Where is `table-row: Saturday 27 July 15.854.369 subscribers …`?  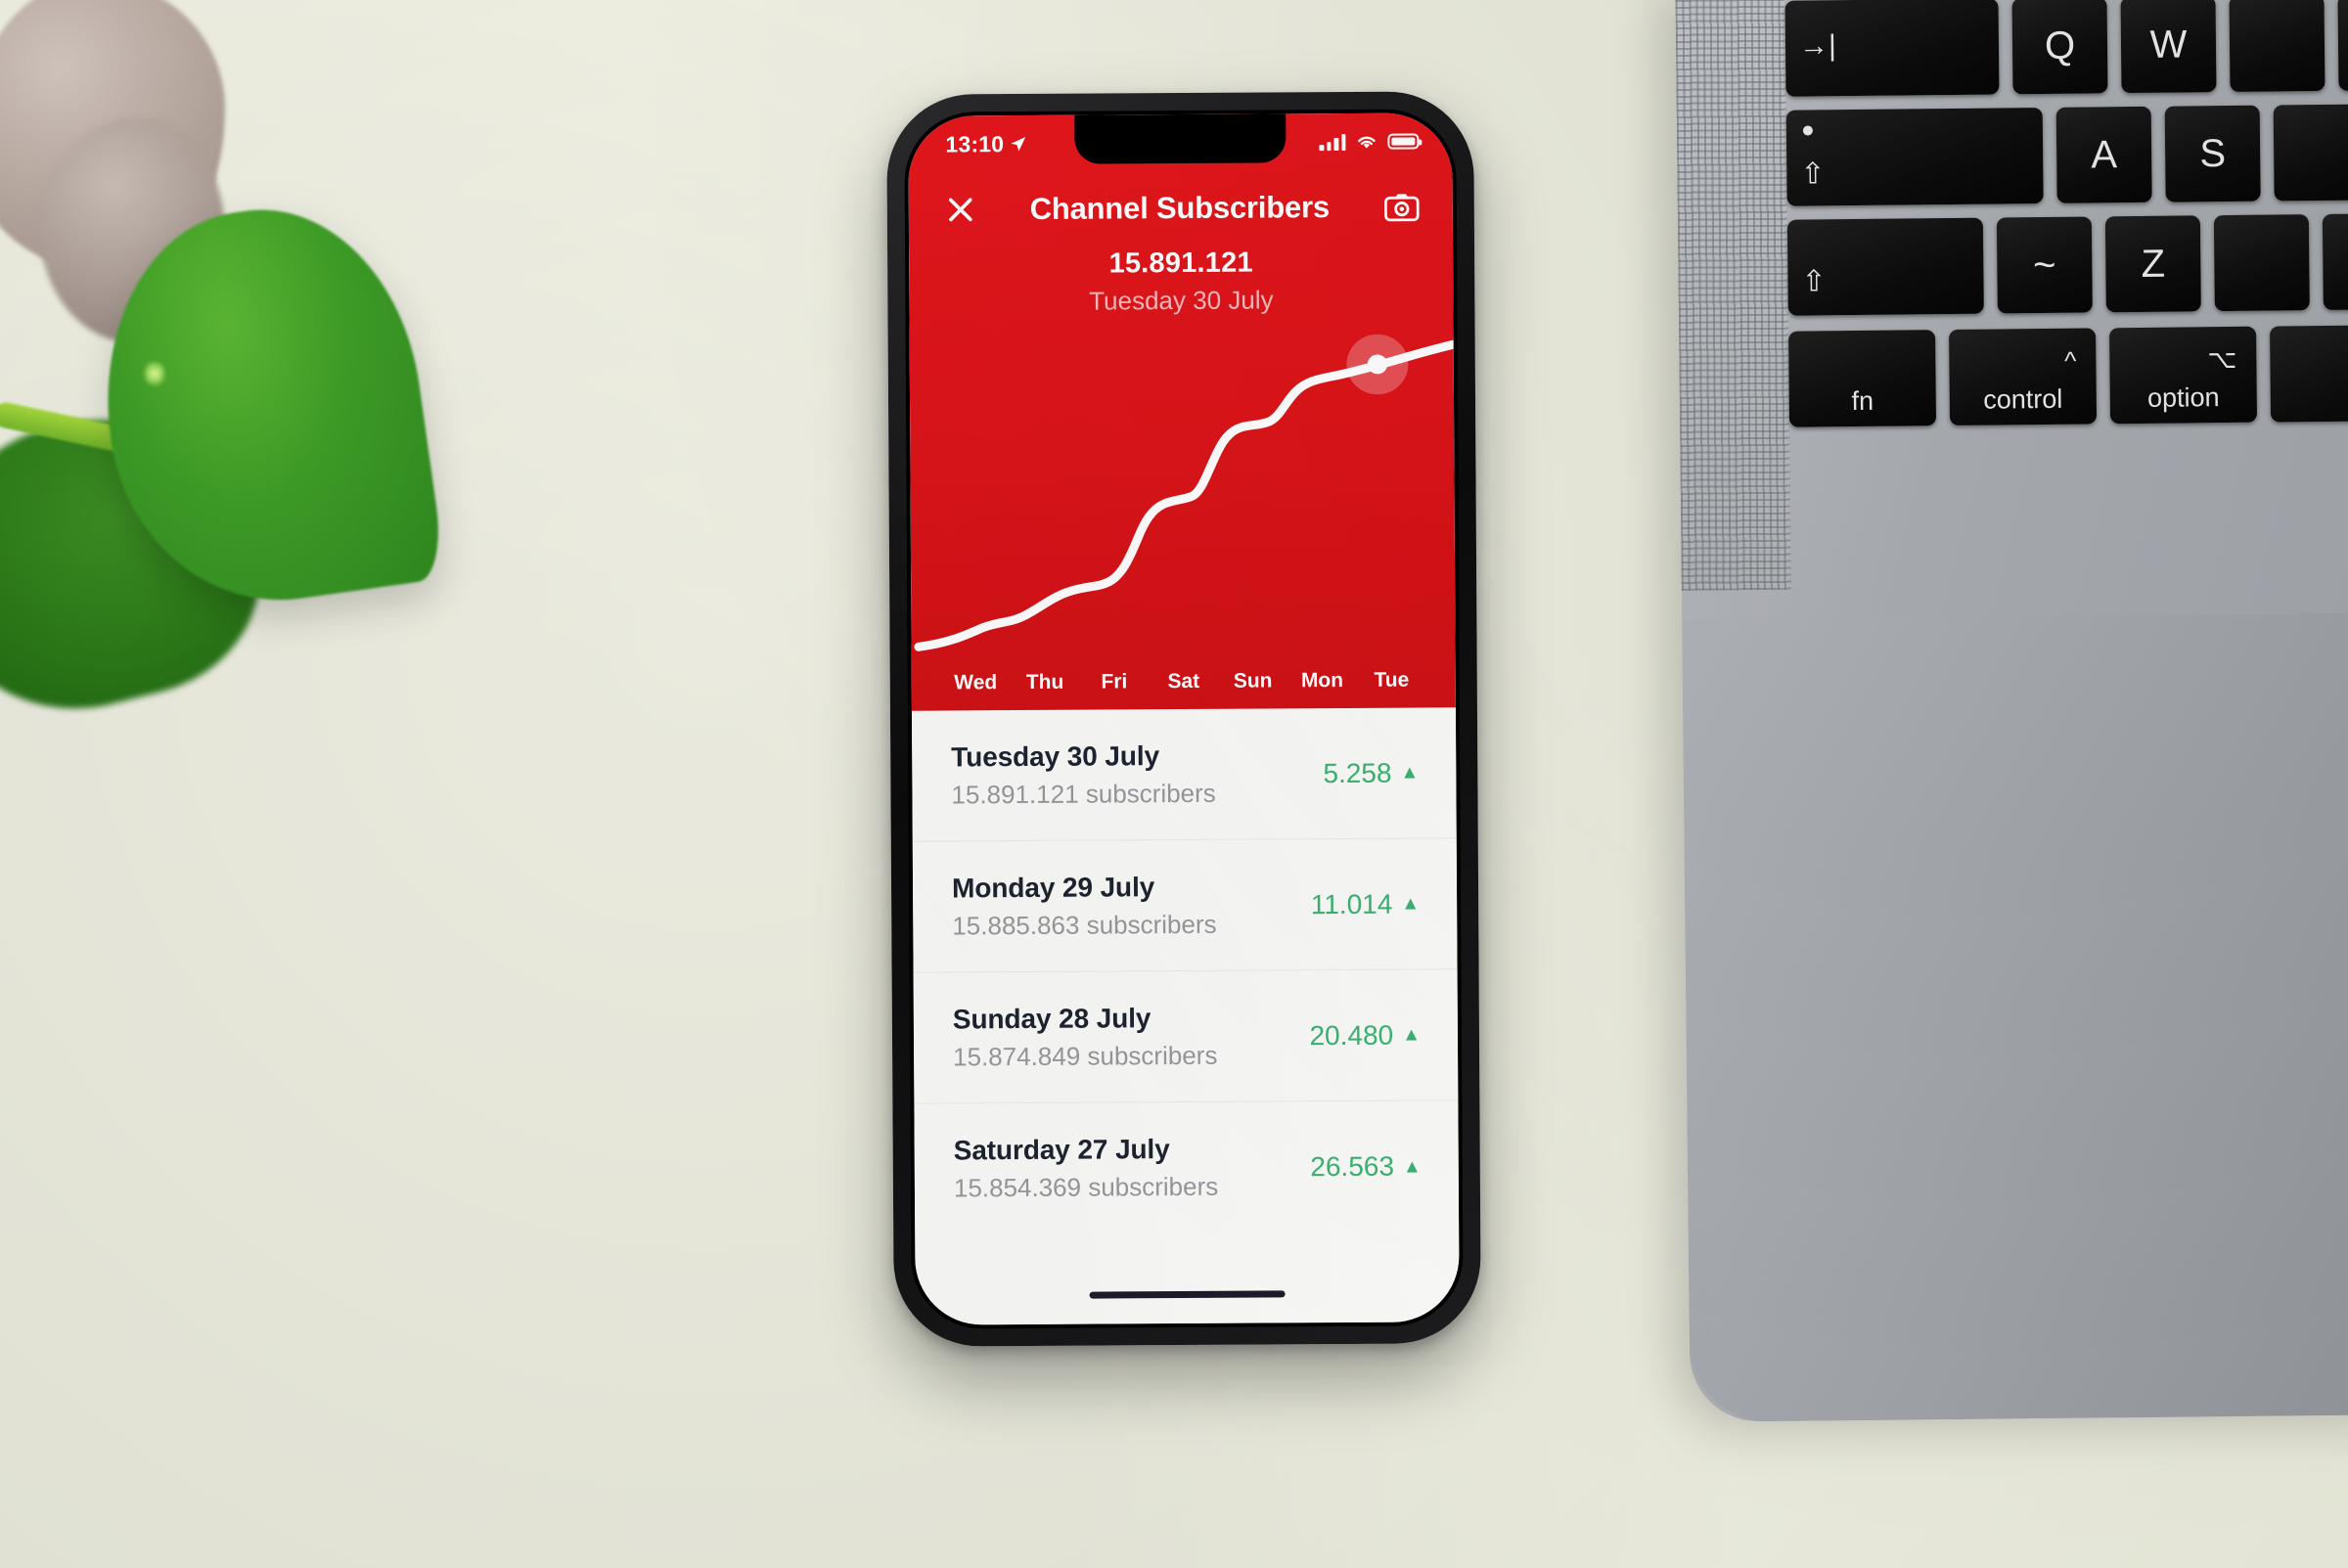
table-row: Saturday 27 July 15.854.369 subscribers … is located at coordinates (1186, 1167).